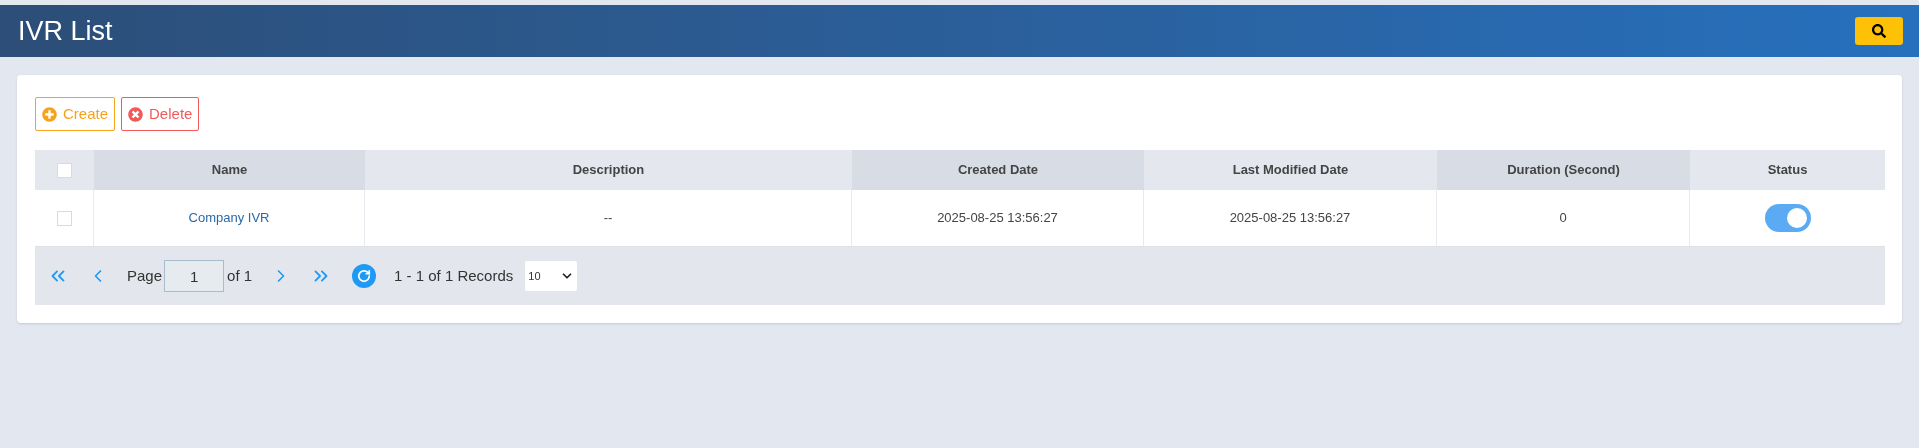 The height and width of the screenshot is (448, 1919). What do you see at coordinates (229, 170) in the screenshot?
I see `column-header: Name` at bounding box center [229, 170].